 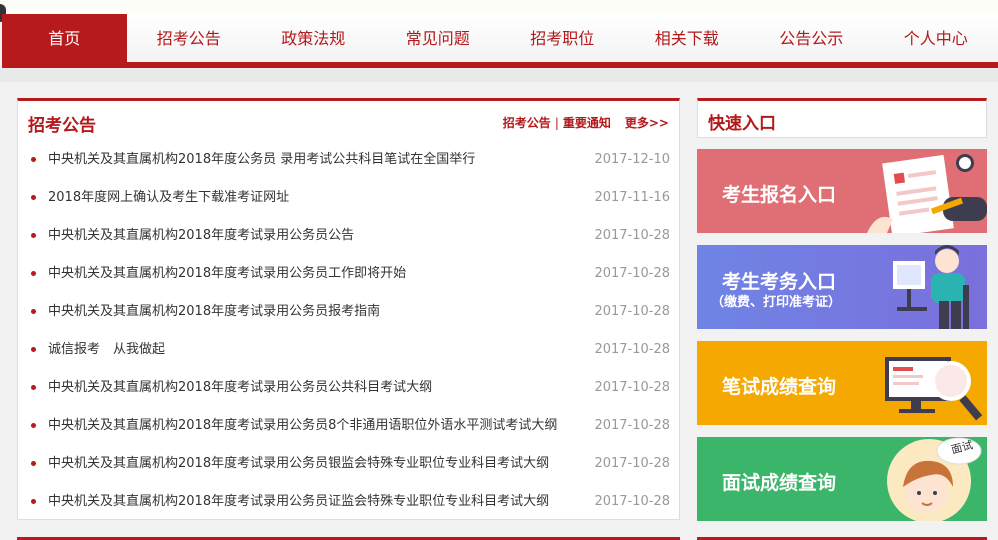 I want to click on list-item: 中央机关及其直属机构2018年度考试录用公务员工作即将开始 2017-10-28, so click(x=348, y=274).